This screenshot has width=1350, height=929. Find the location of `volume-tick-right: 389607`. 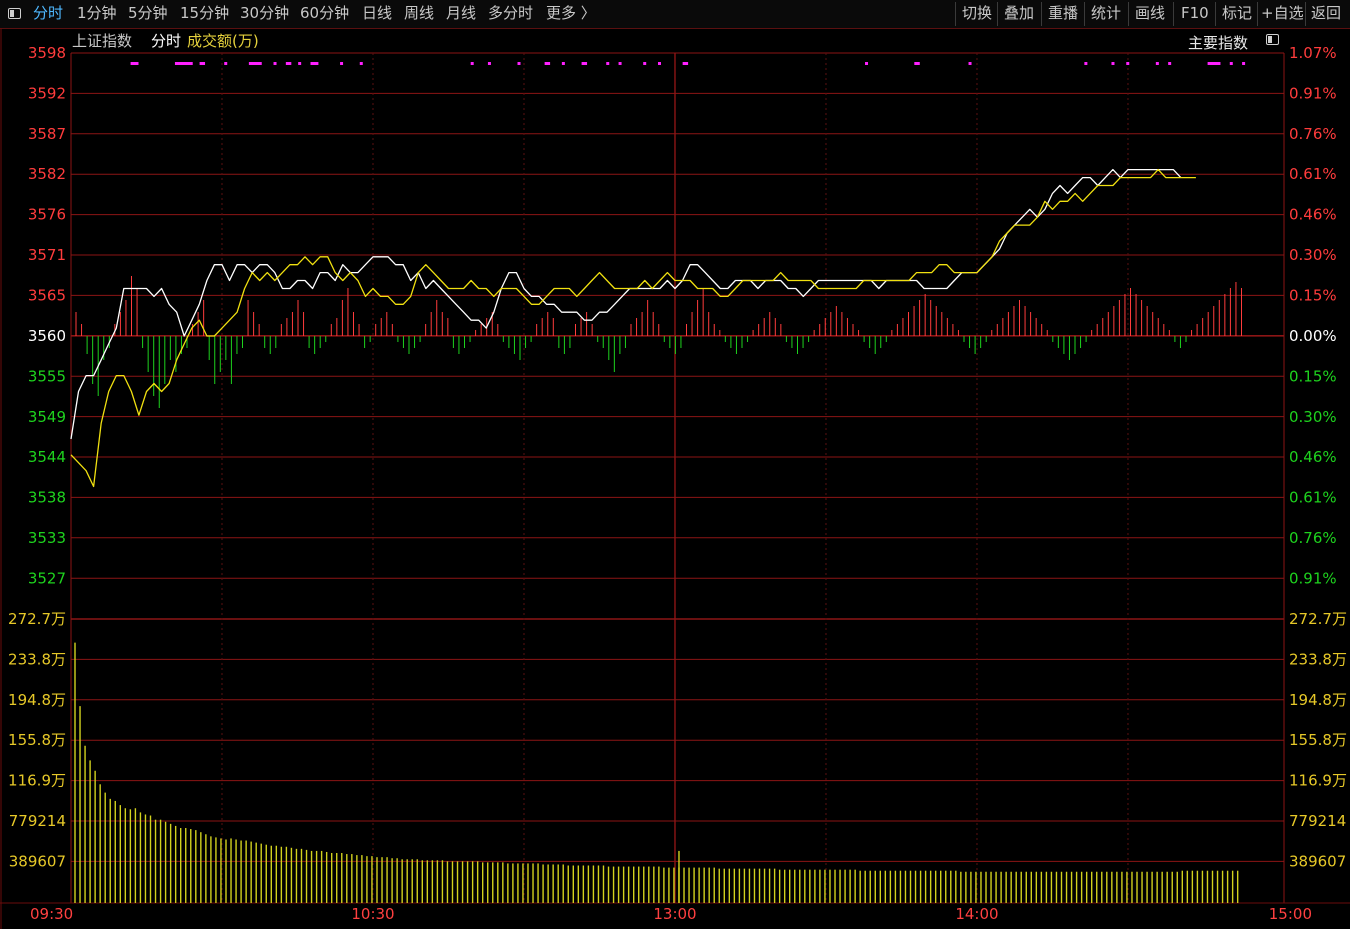

volume-tick-right: 389607 is located at coordinates (1317, 861).